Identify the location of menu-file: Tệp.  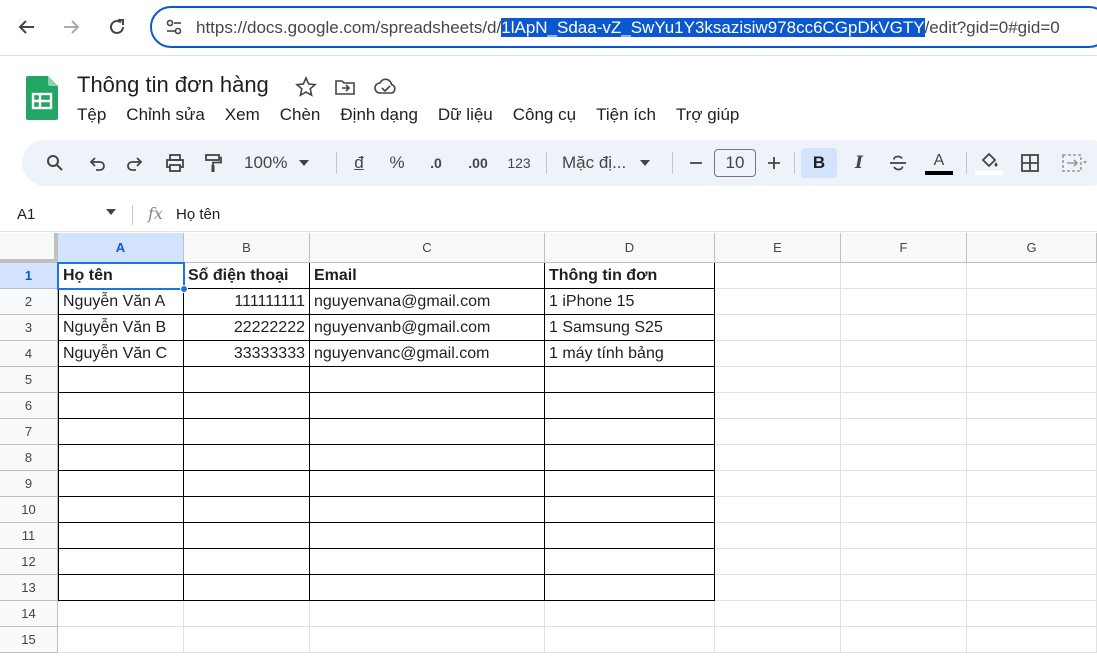
(91, 115).